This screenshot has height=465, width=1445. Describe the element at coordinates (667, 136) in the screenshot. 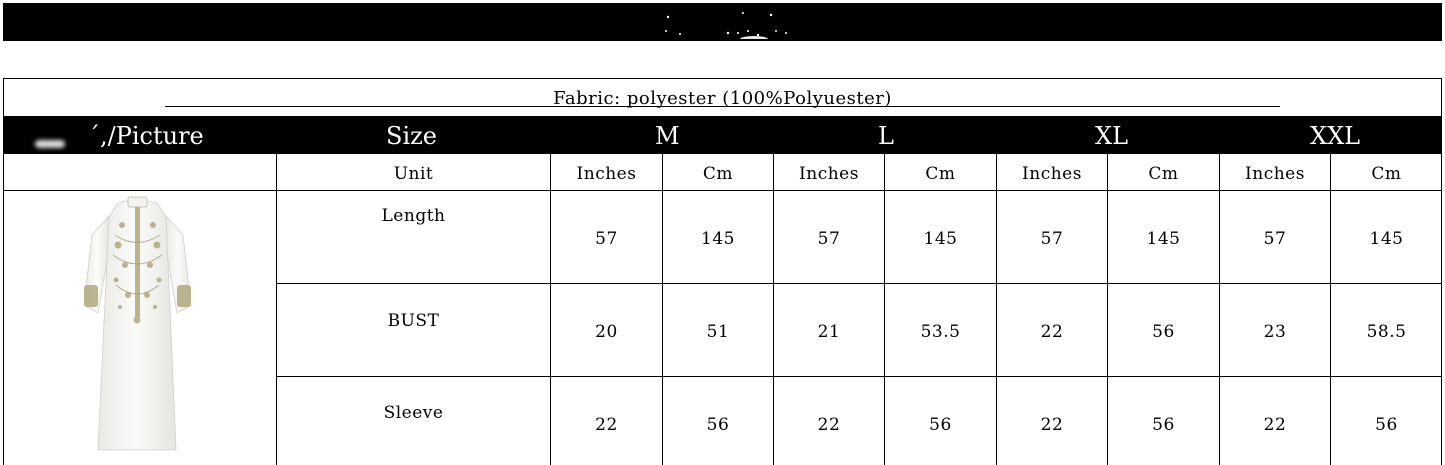

I see `header-size-m: M` at that location.